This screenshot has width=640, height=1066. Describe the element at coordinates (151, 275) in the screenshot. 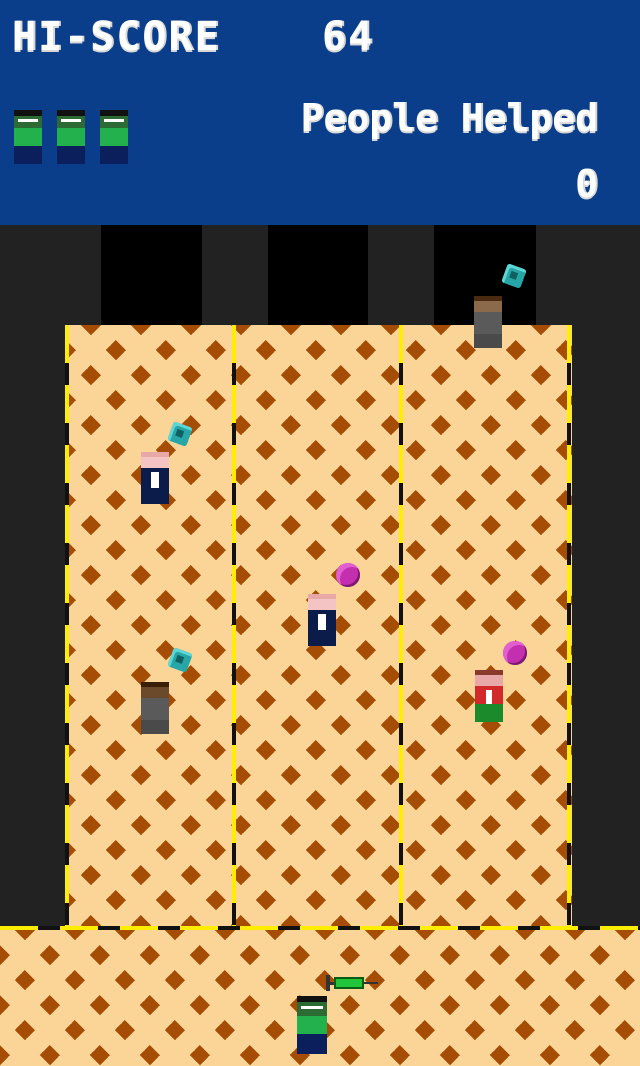

I see `doorway-left` at that location.